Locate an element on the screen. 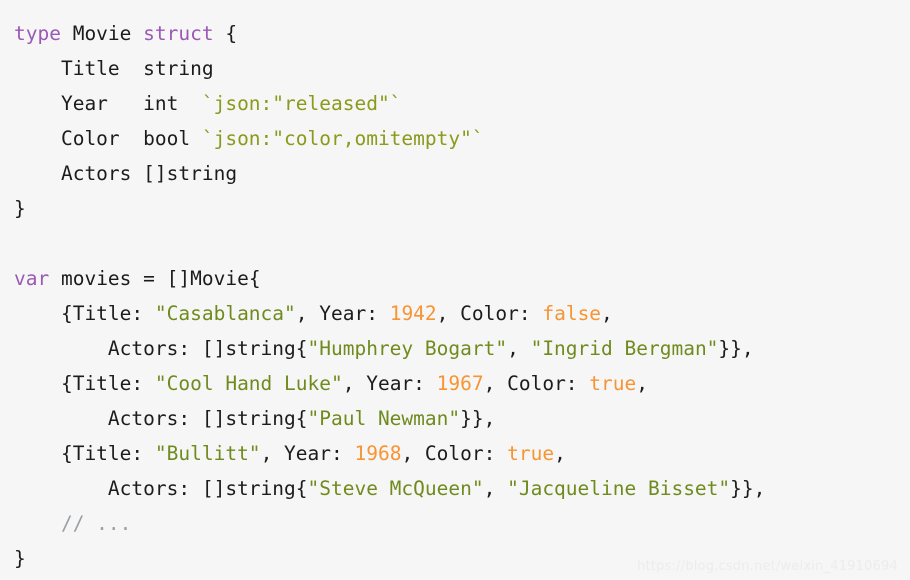 Image resolution: width=910 pixels, height=580 pixels. code-token-plain: movies = []Movie{ is located at coordinates (155, 278).